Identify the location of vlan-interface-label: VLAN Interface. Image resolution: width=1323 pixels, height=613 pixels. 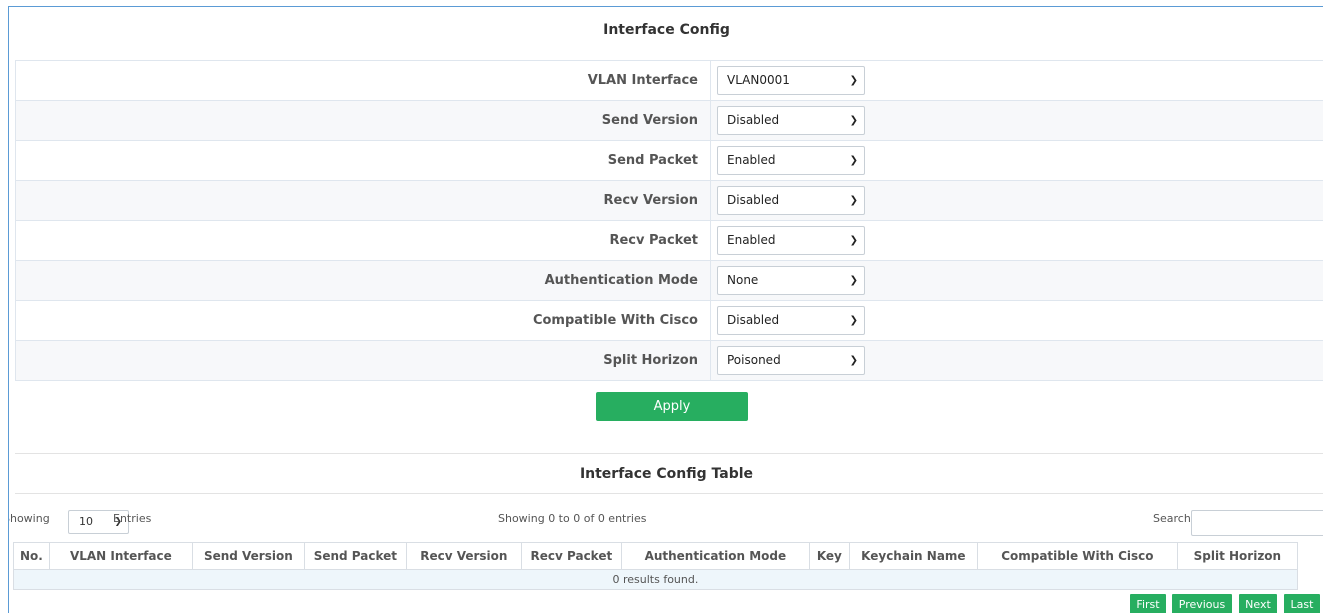
(363, 80).